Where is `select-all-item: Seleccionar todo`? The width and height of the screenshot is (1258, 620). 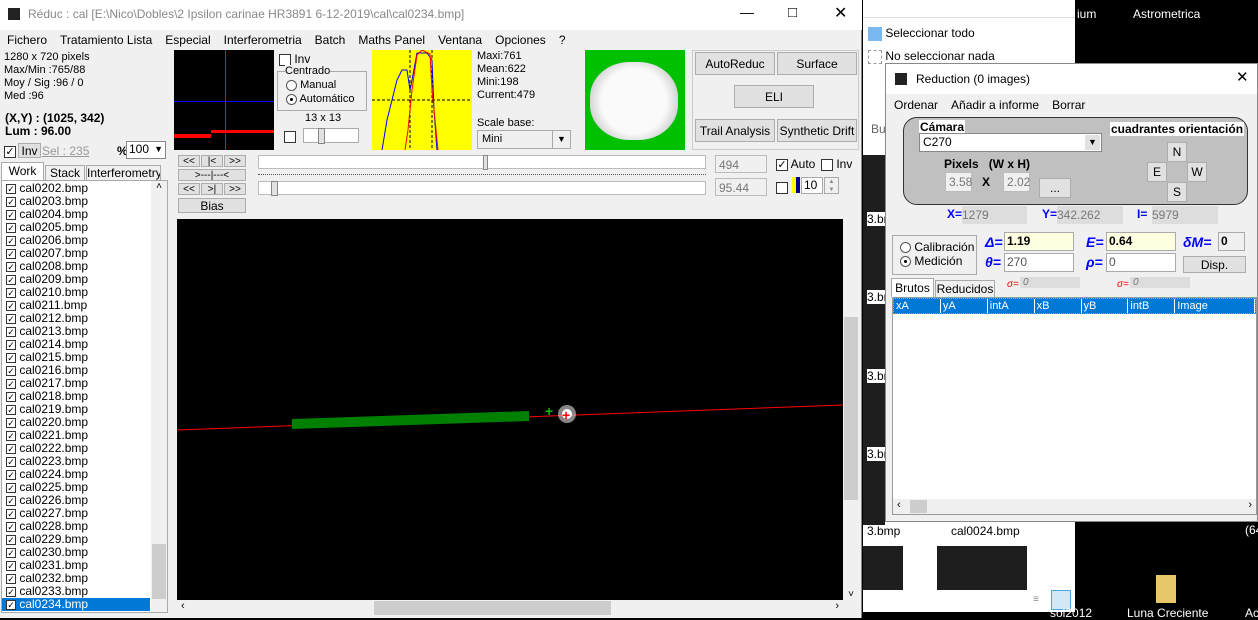 select-all-item: Seleccionar todo is located at coordinates (921, 33).